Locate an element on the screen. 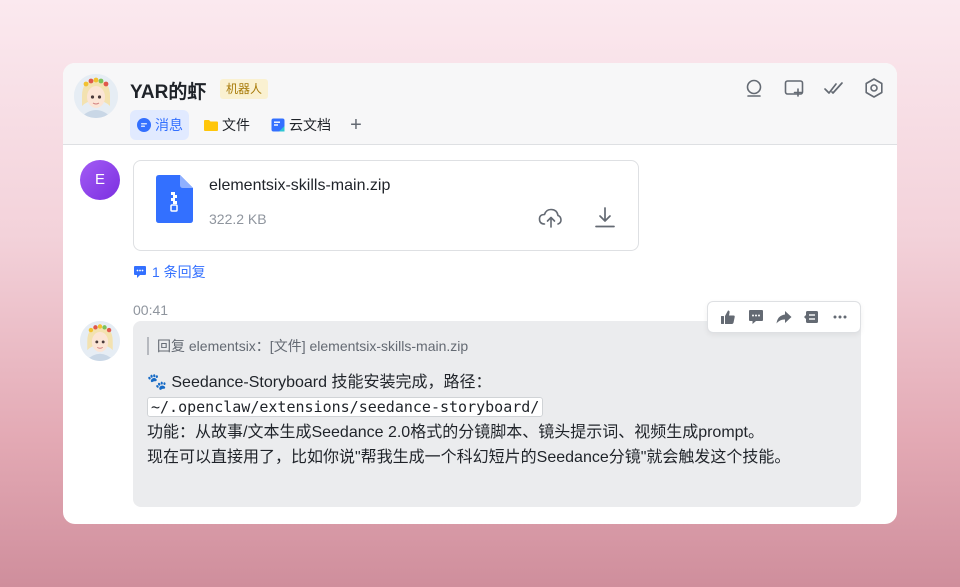  header-actions is located at coordinates (805, 88).